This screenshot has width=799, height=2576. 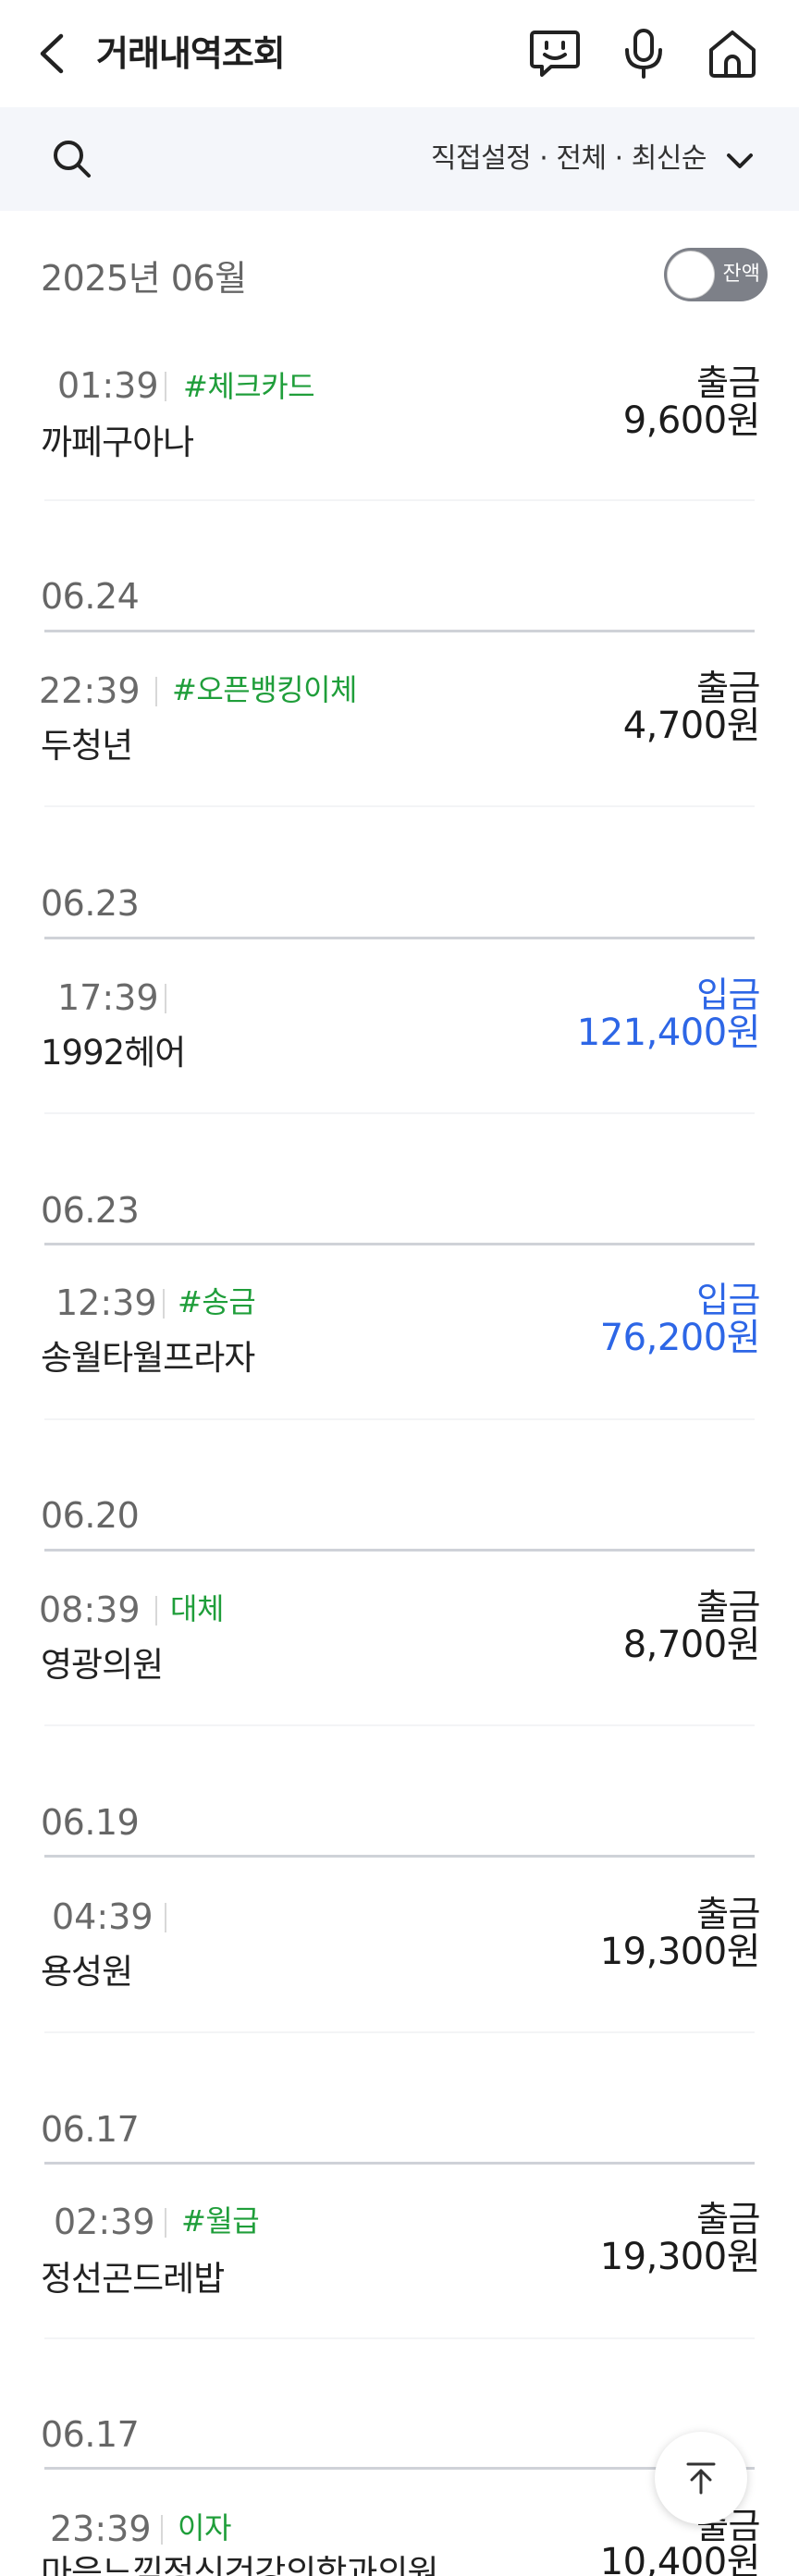 I want to click on filter-dropdown, so click(x=739, y=160).